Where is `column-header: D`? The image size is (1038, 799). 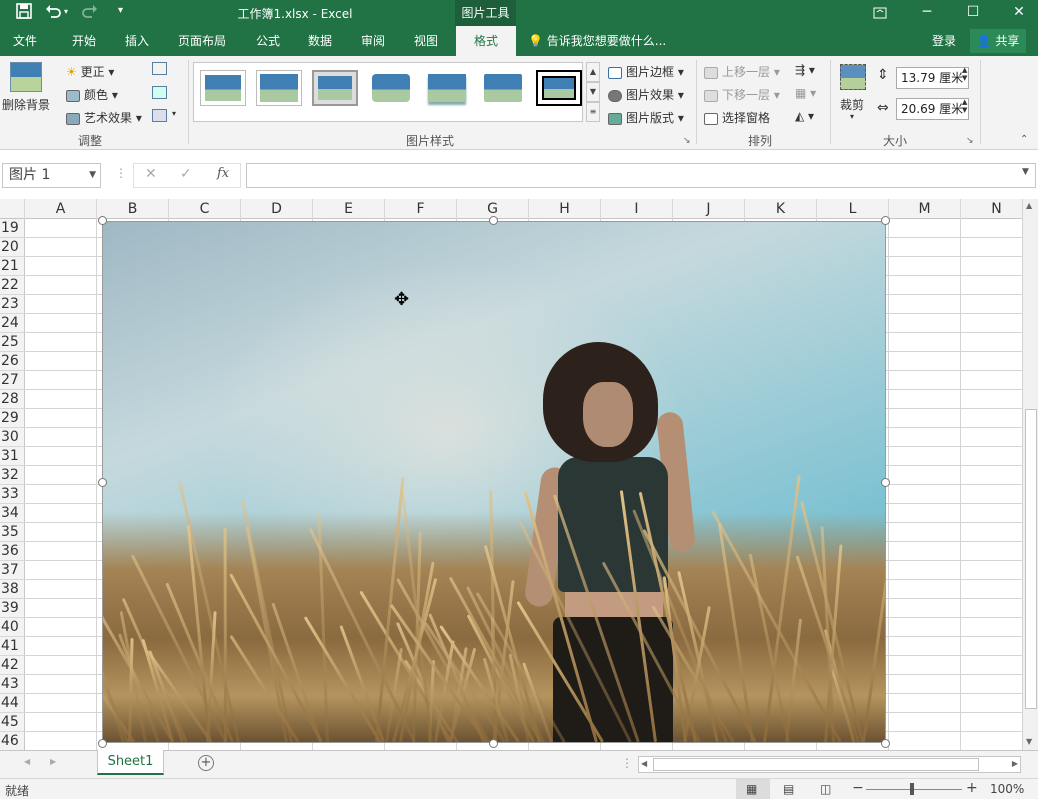 column-header: D is located at coordinates (277, 209).